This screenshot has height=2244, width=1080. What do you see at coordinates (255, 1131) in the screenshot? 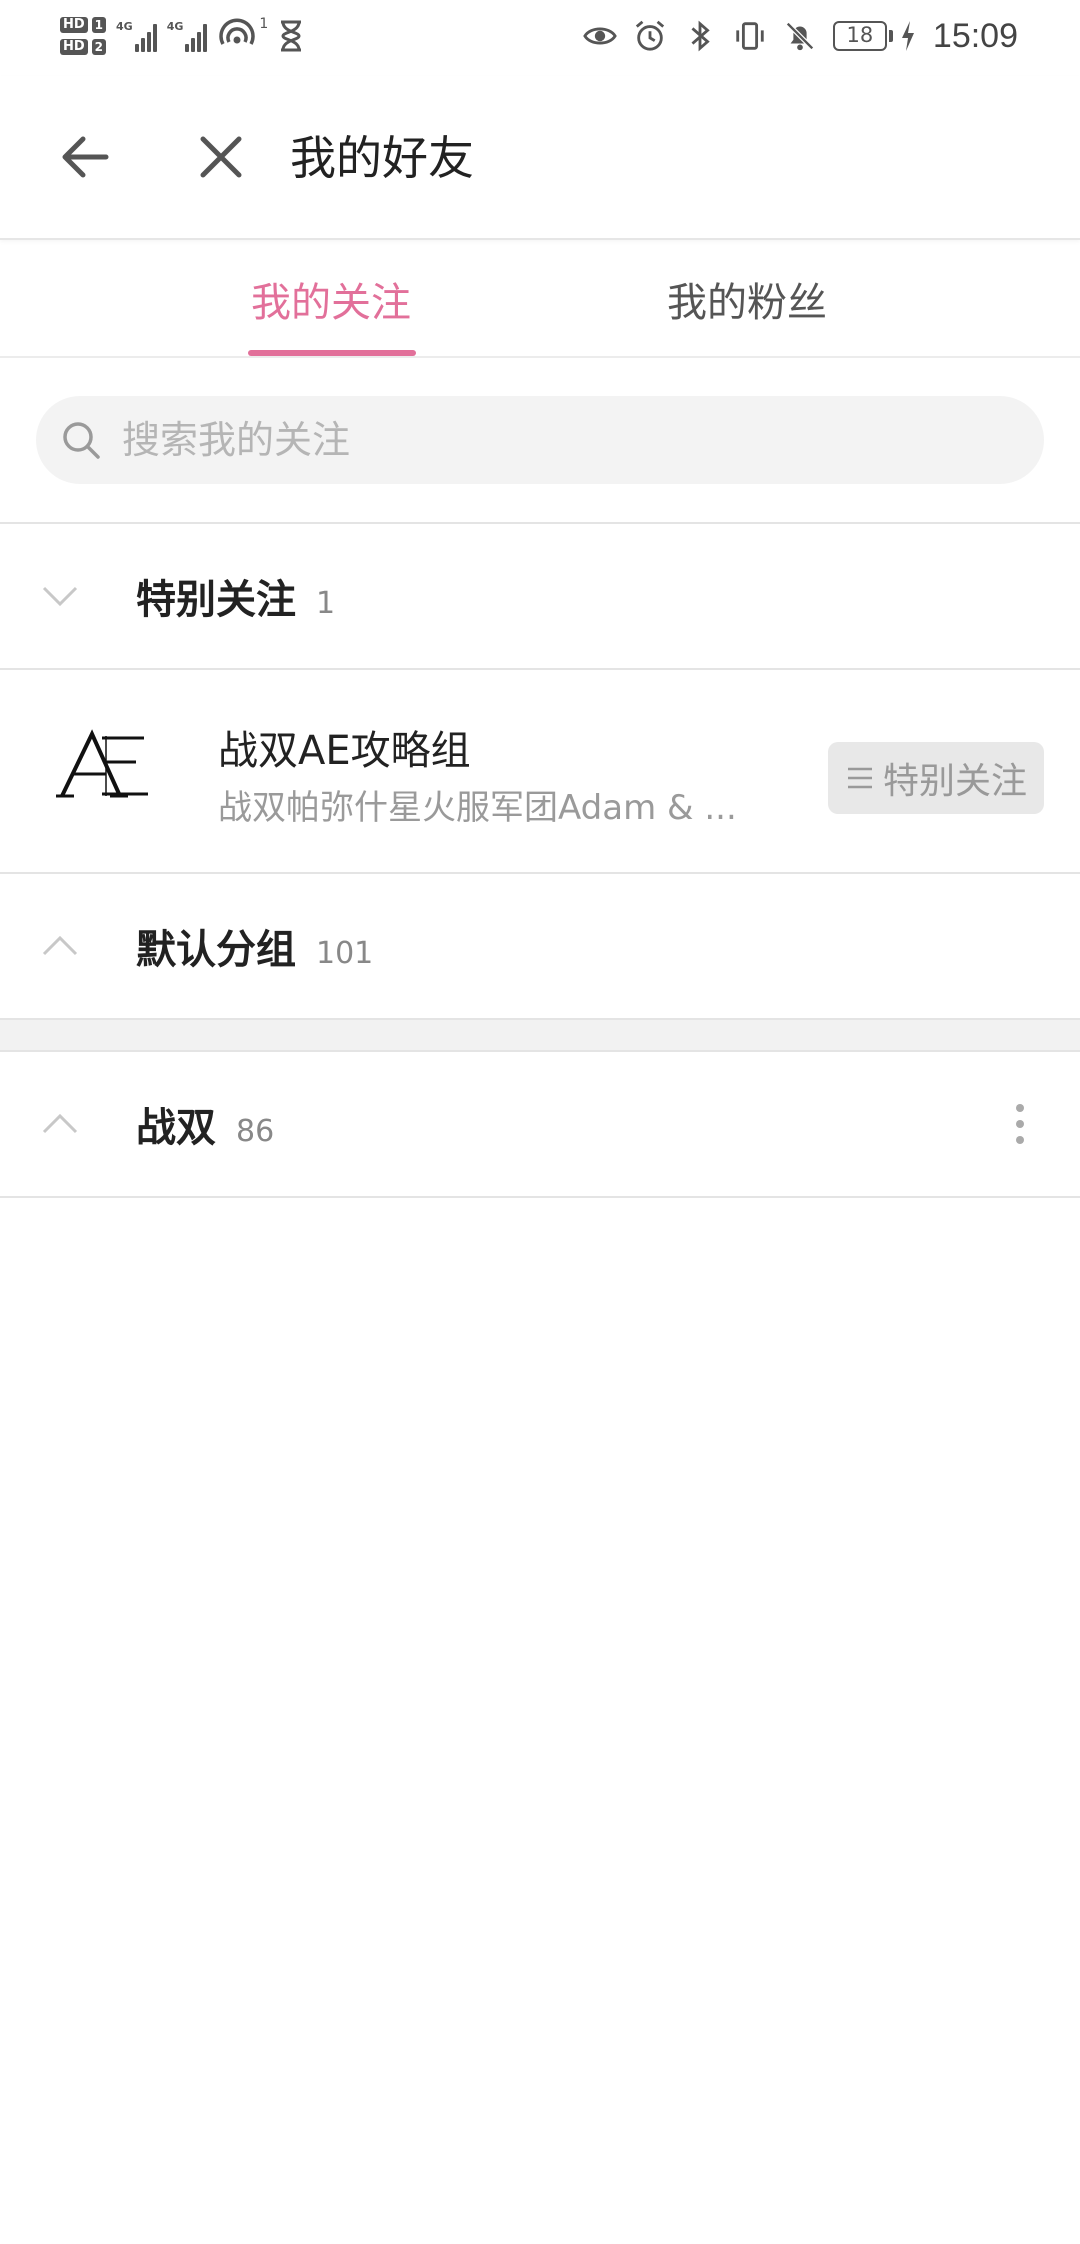
I see `group-count: 86` at bounding box center [255, 1131].